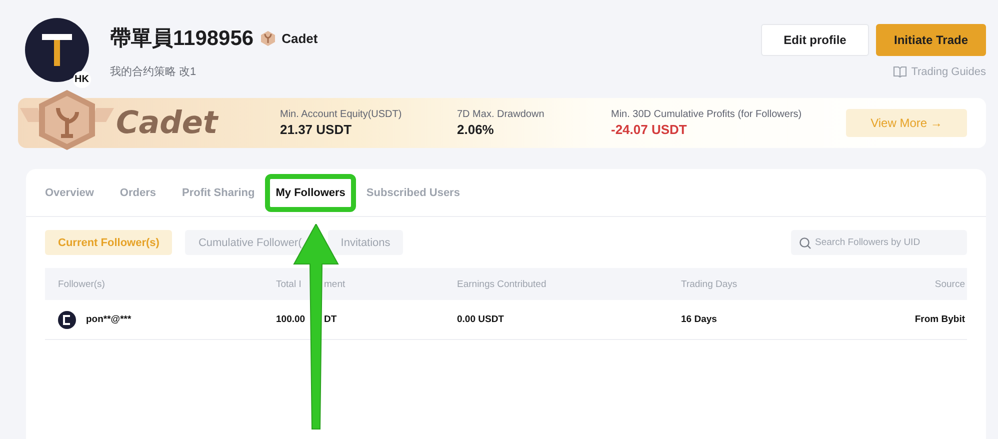  What do you see at coordinates (291, 319) in the screenshot?
I see `table-cell: 100.00` at bounding box center [291, 319].